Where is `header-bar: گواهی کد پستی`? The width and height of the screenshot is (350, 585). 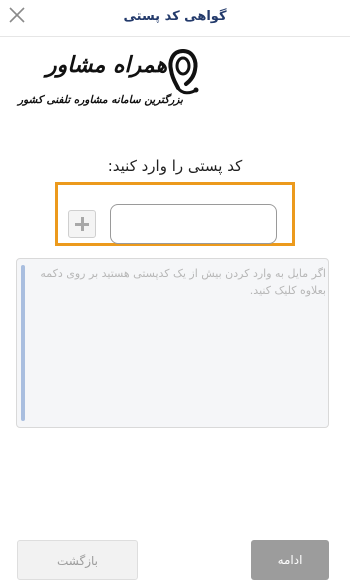
header-bar: گواهی کد پستی is located at coordinates (175, 18).